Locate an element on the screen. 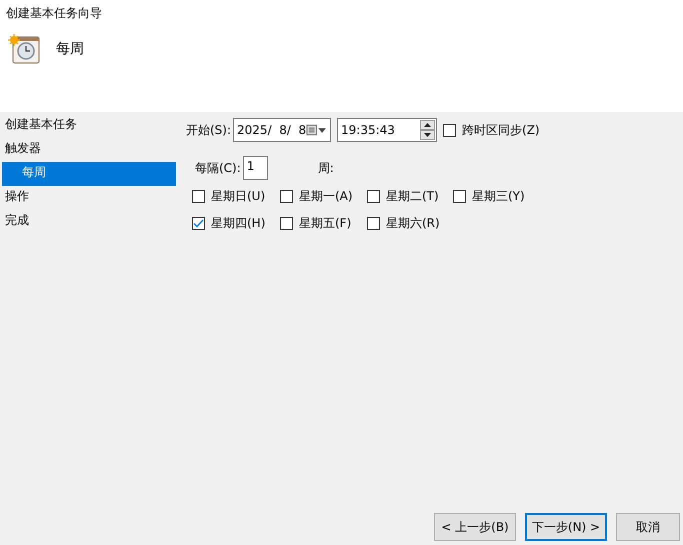 The width and height of the screenshot is (683, 545). spinner-icon is located at coordinates (428, 130).